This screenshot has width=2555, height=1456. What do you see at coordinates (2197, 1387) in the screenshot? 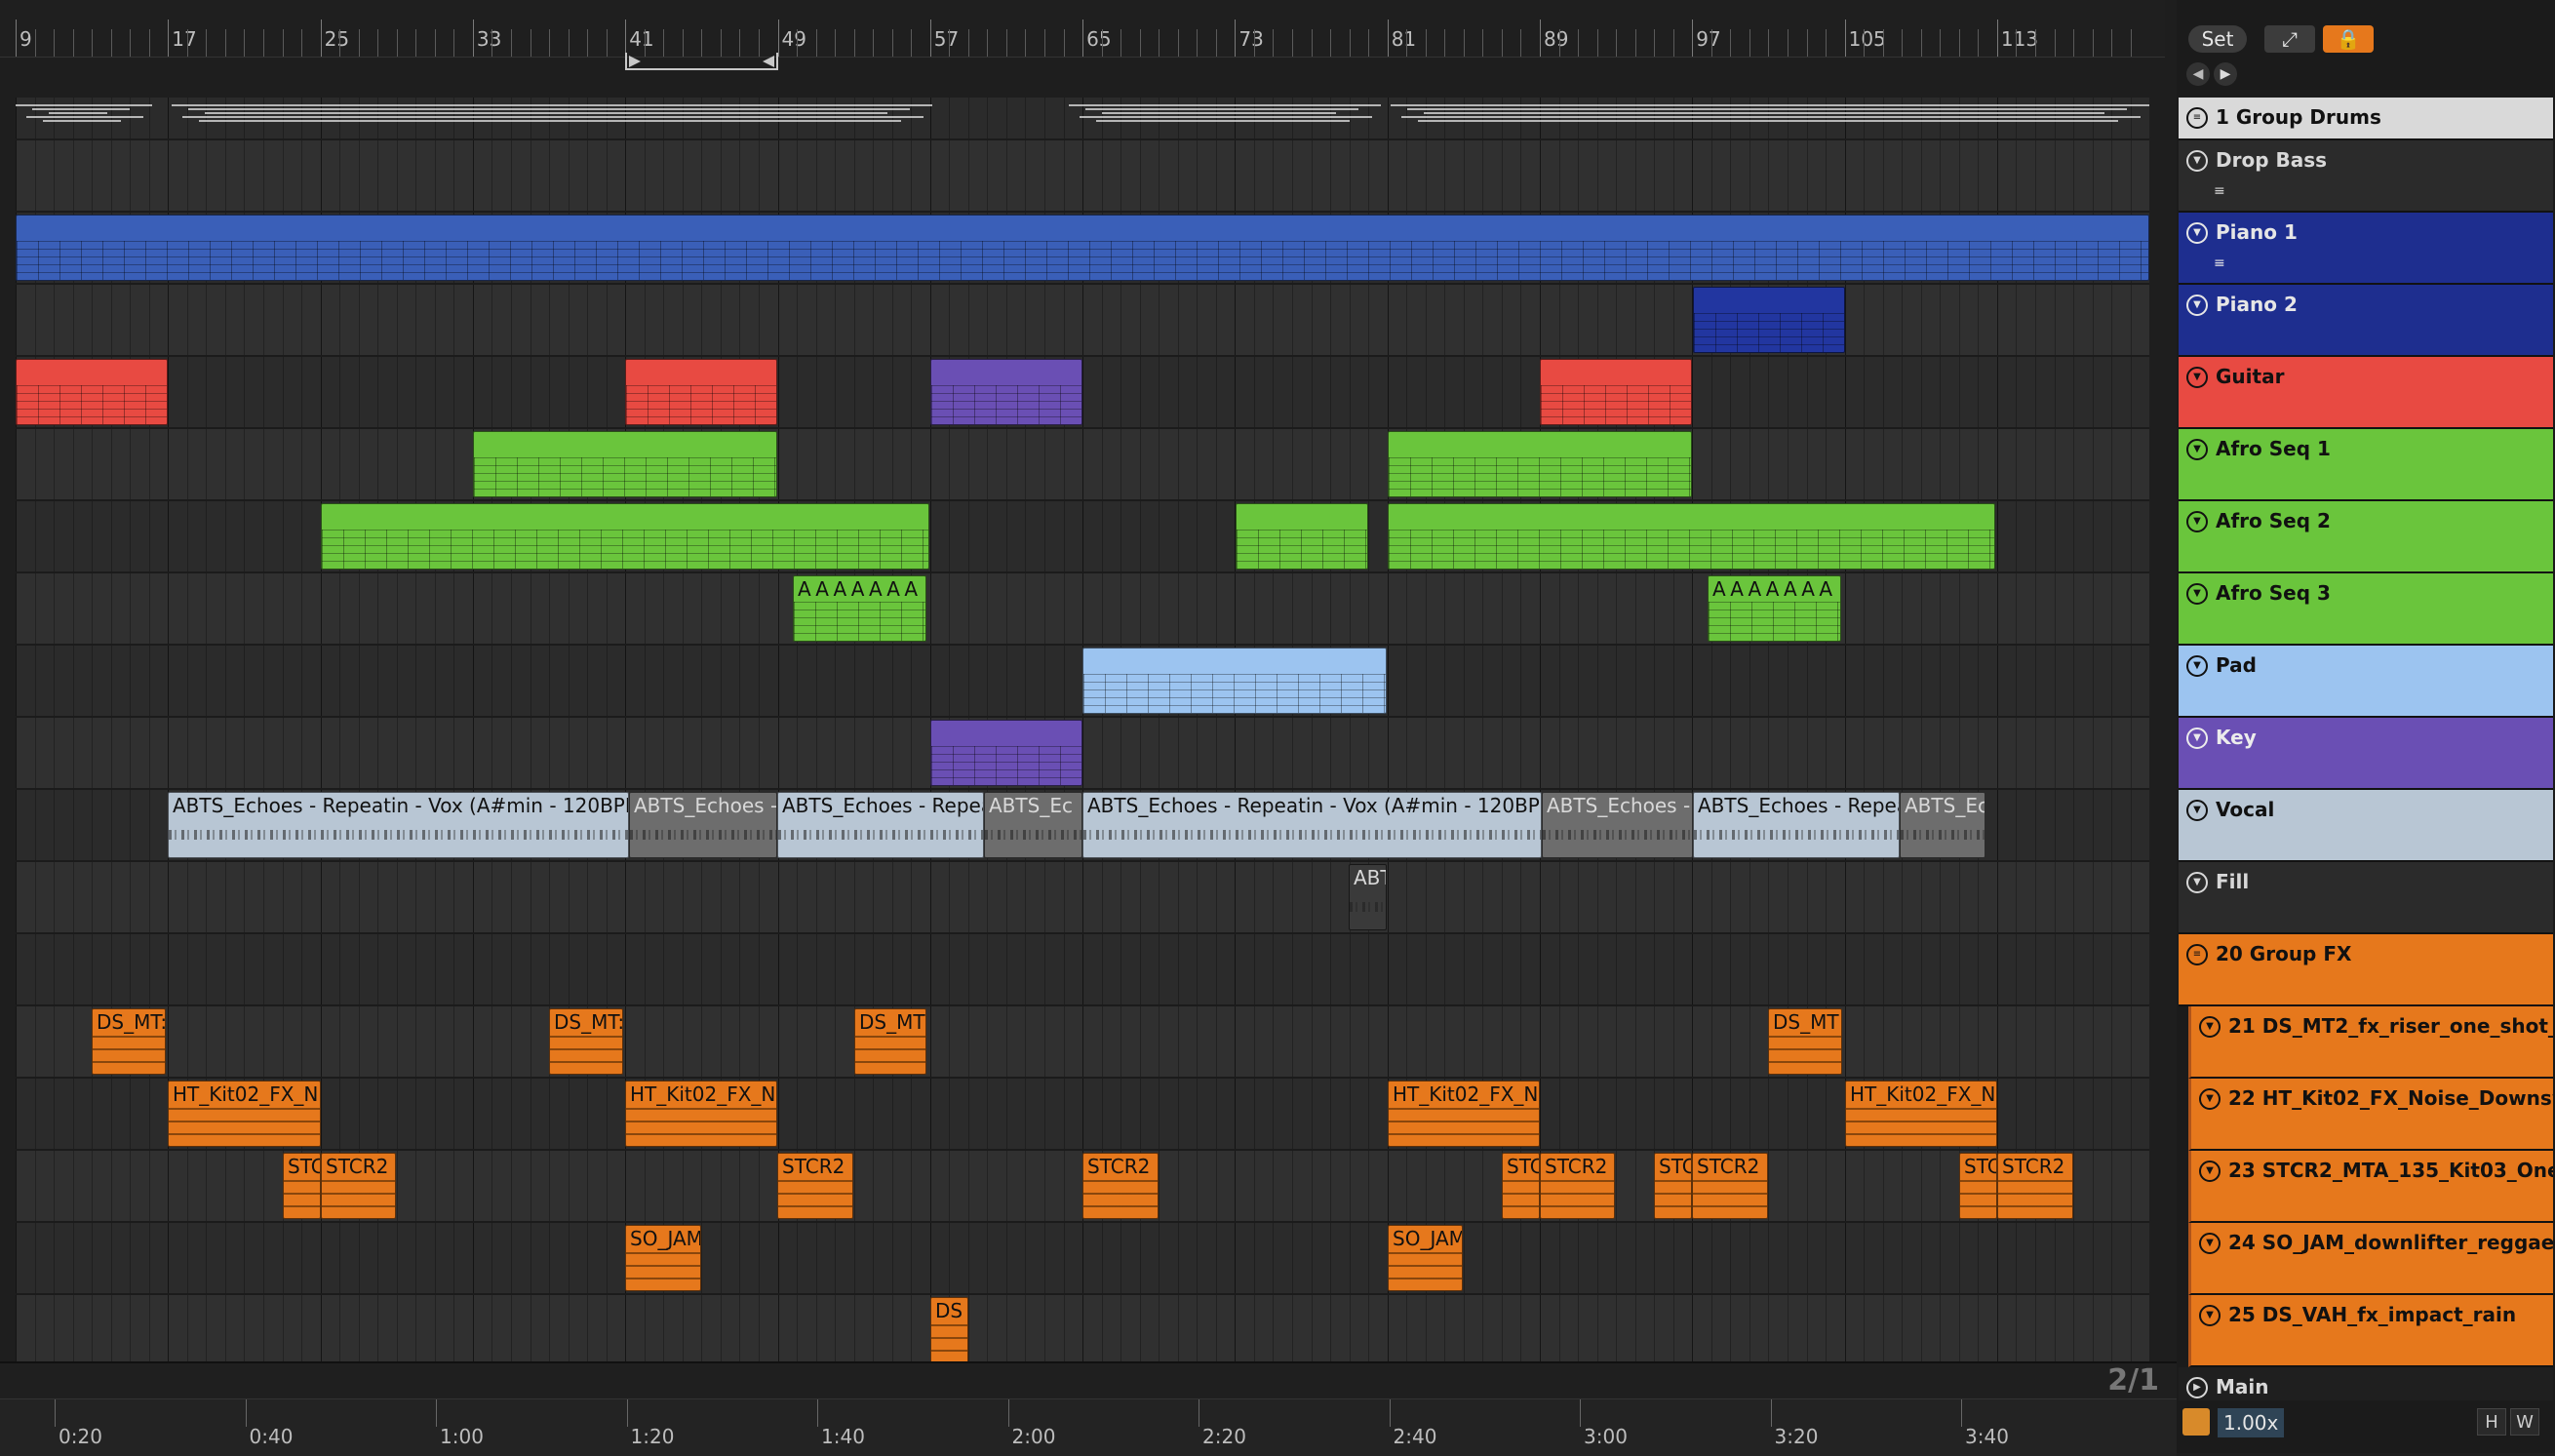
I see `play-icon: ▶` at bounding box center [2197, 1387].